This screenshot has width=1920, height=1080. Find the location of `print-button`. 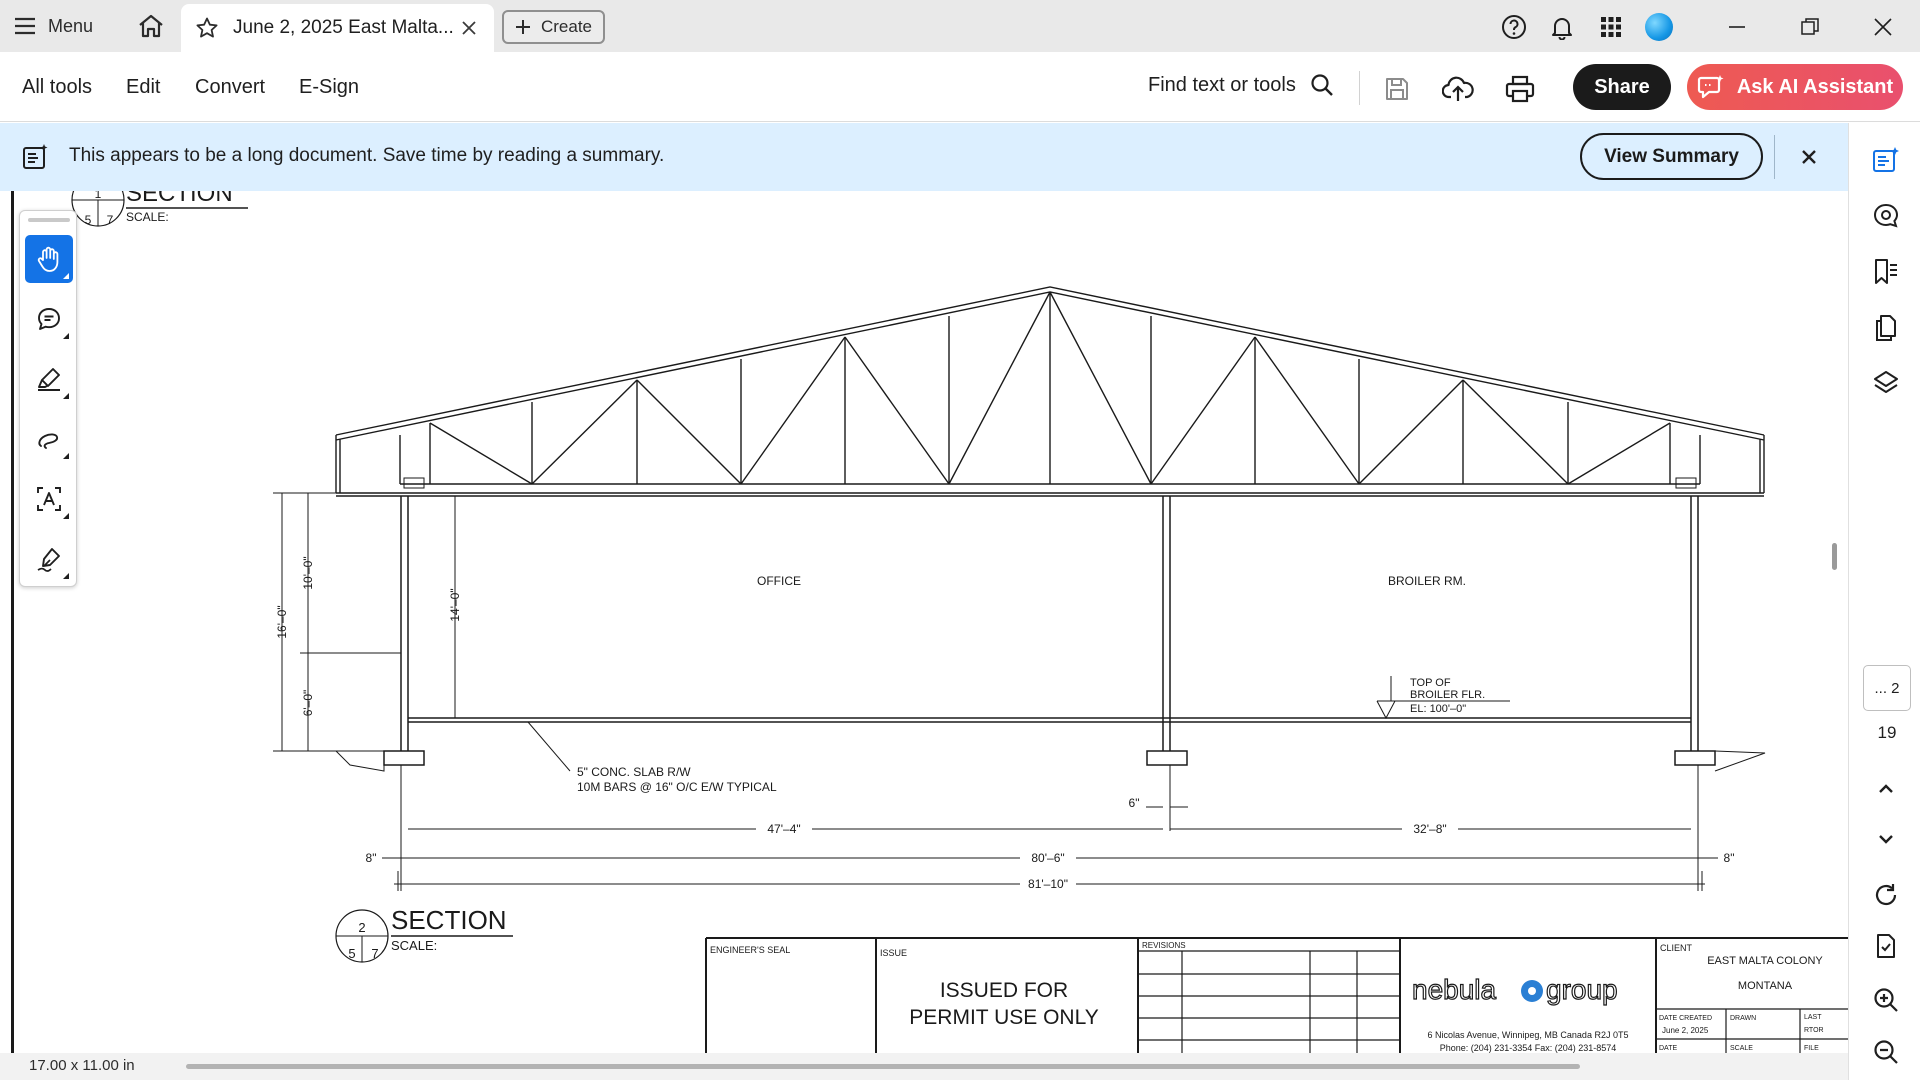

print-button is located at coordinates (1520, 89).